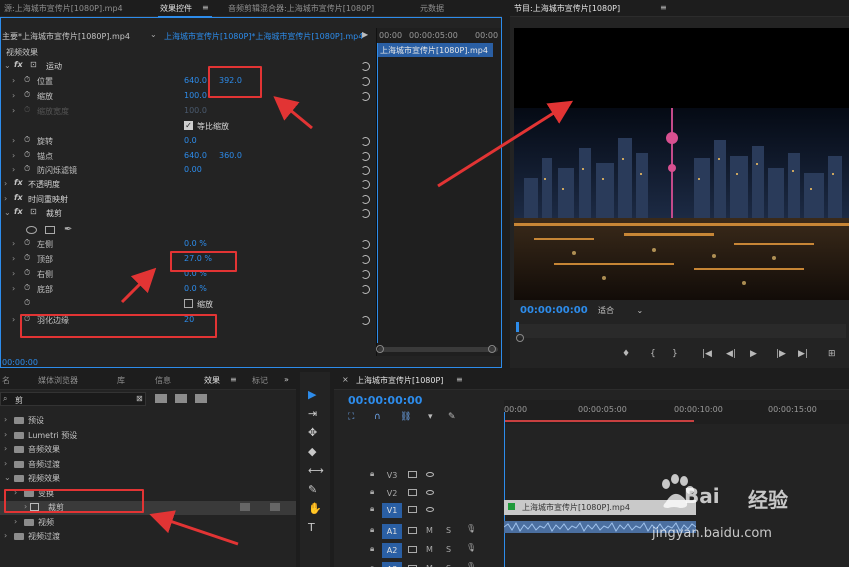 The image size is (849, 567). What do you see at coordinates (212, 380) in the screenshot?
I see `tab-effects: 效果` at bounding box center [212, 380].